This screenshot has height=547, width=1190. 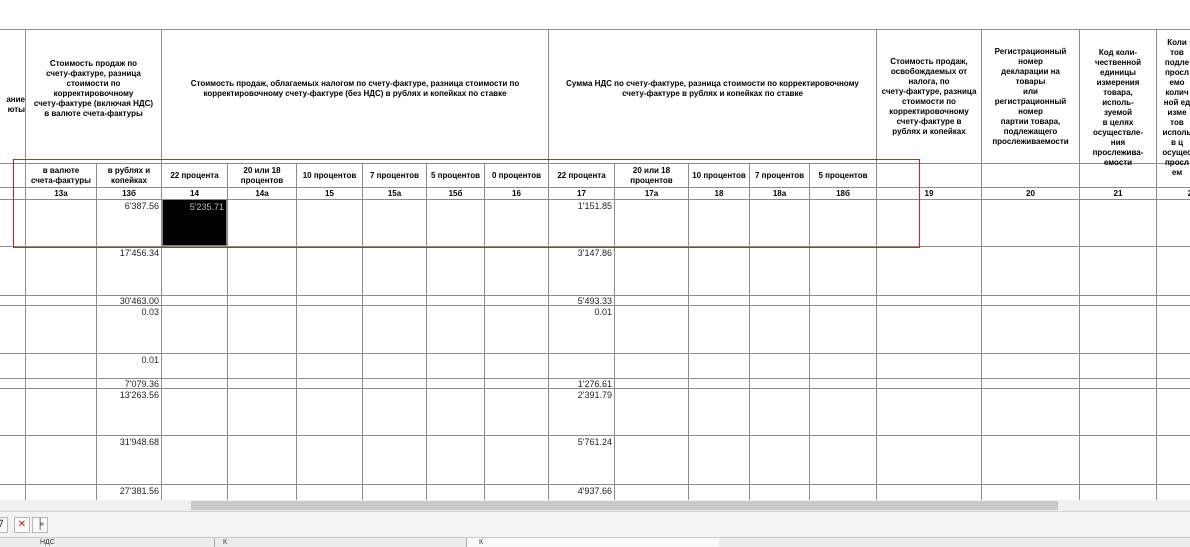 I want to click on clear-filter-icon: ✕, so click(x=22, y=525).